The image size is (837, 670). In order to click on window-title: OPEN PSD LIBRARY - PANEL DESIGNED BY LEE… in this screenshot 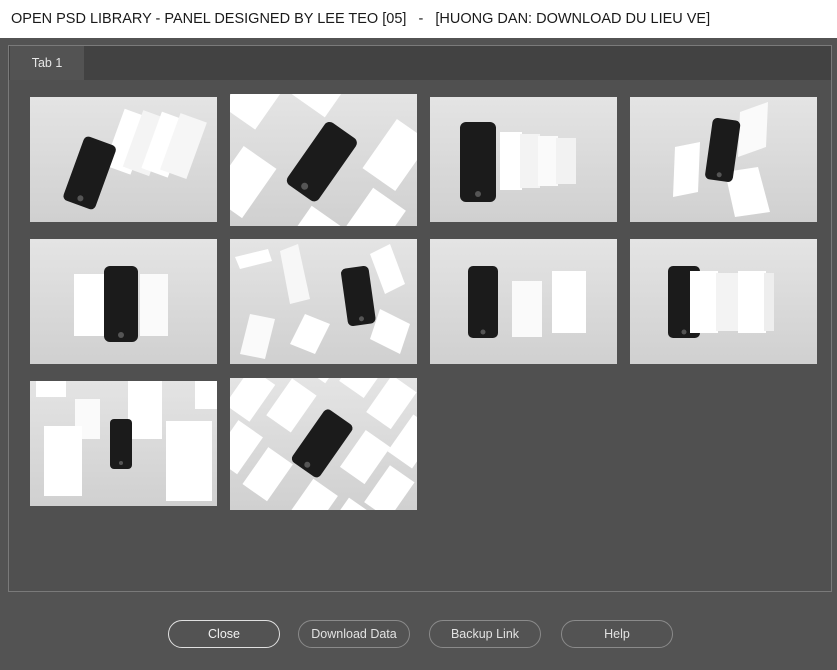, I will do `click(418, 19)`.